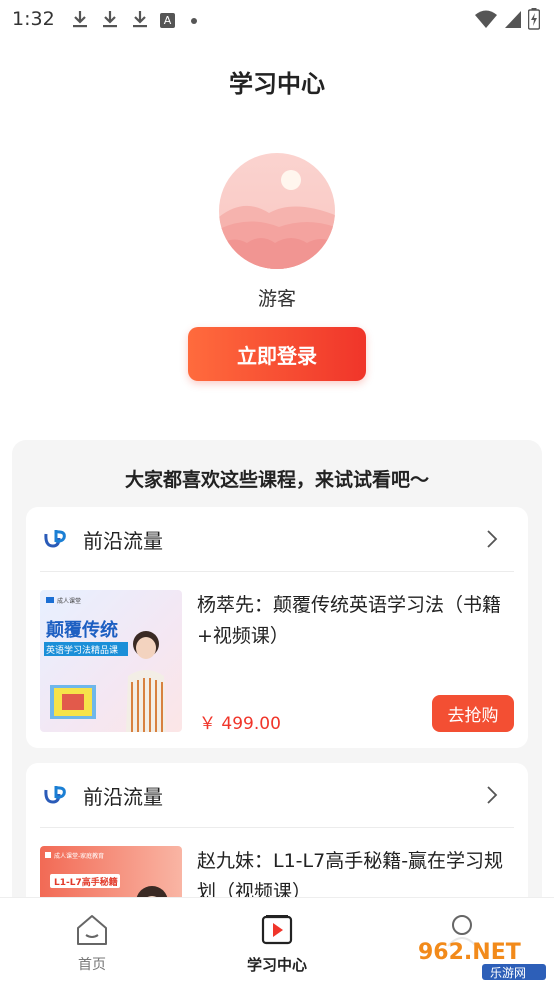  I want to click on username: 游客, so click(276, 299).